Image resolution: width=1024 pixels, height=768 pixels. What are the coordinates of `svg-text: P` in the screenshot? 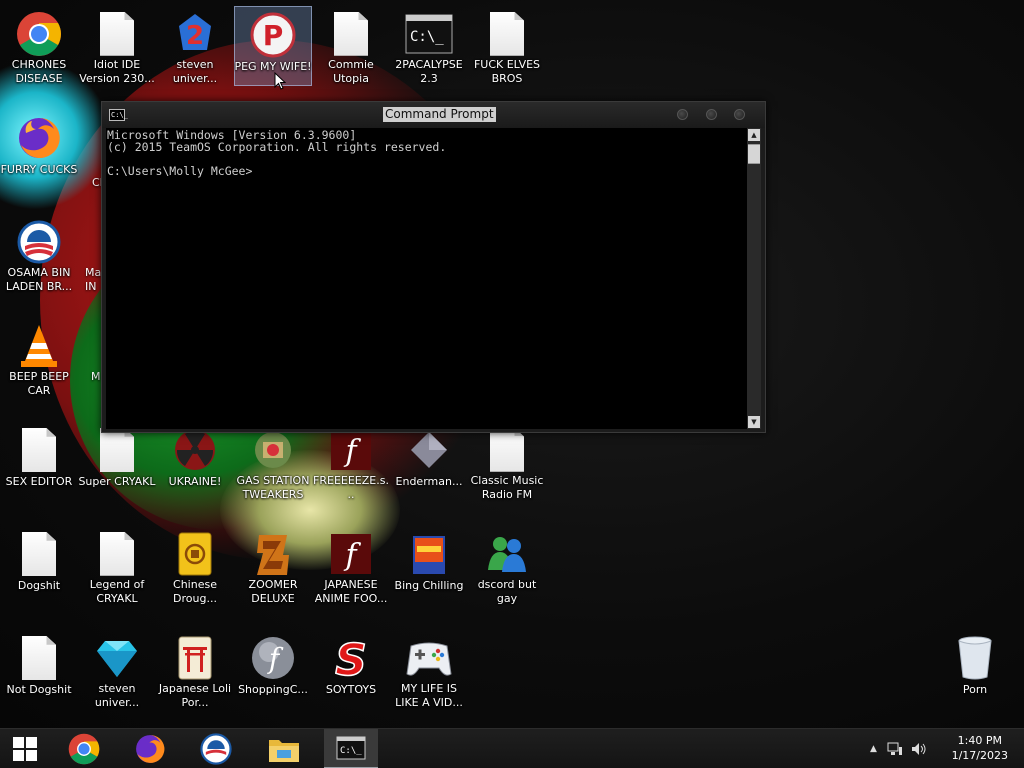 It's located at (273, 35).